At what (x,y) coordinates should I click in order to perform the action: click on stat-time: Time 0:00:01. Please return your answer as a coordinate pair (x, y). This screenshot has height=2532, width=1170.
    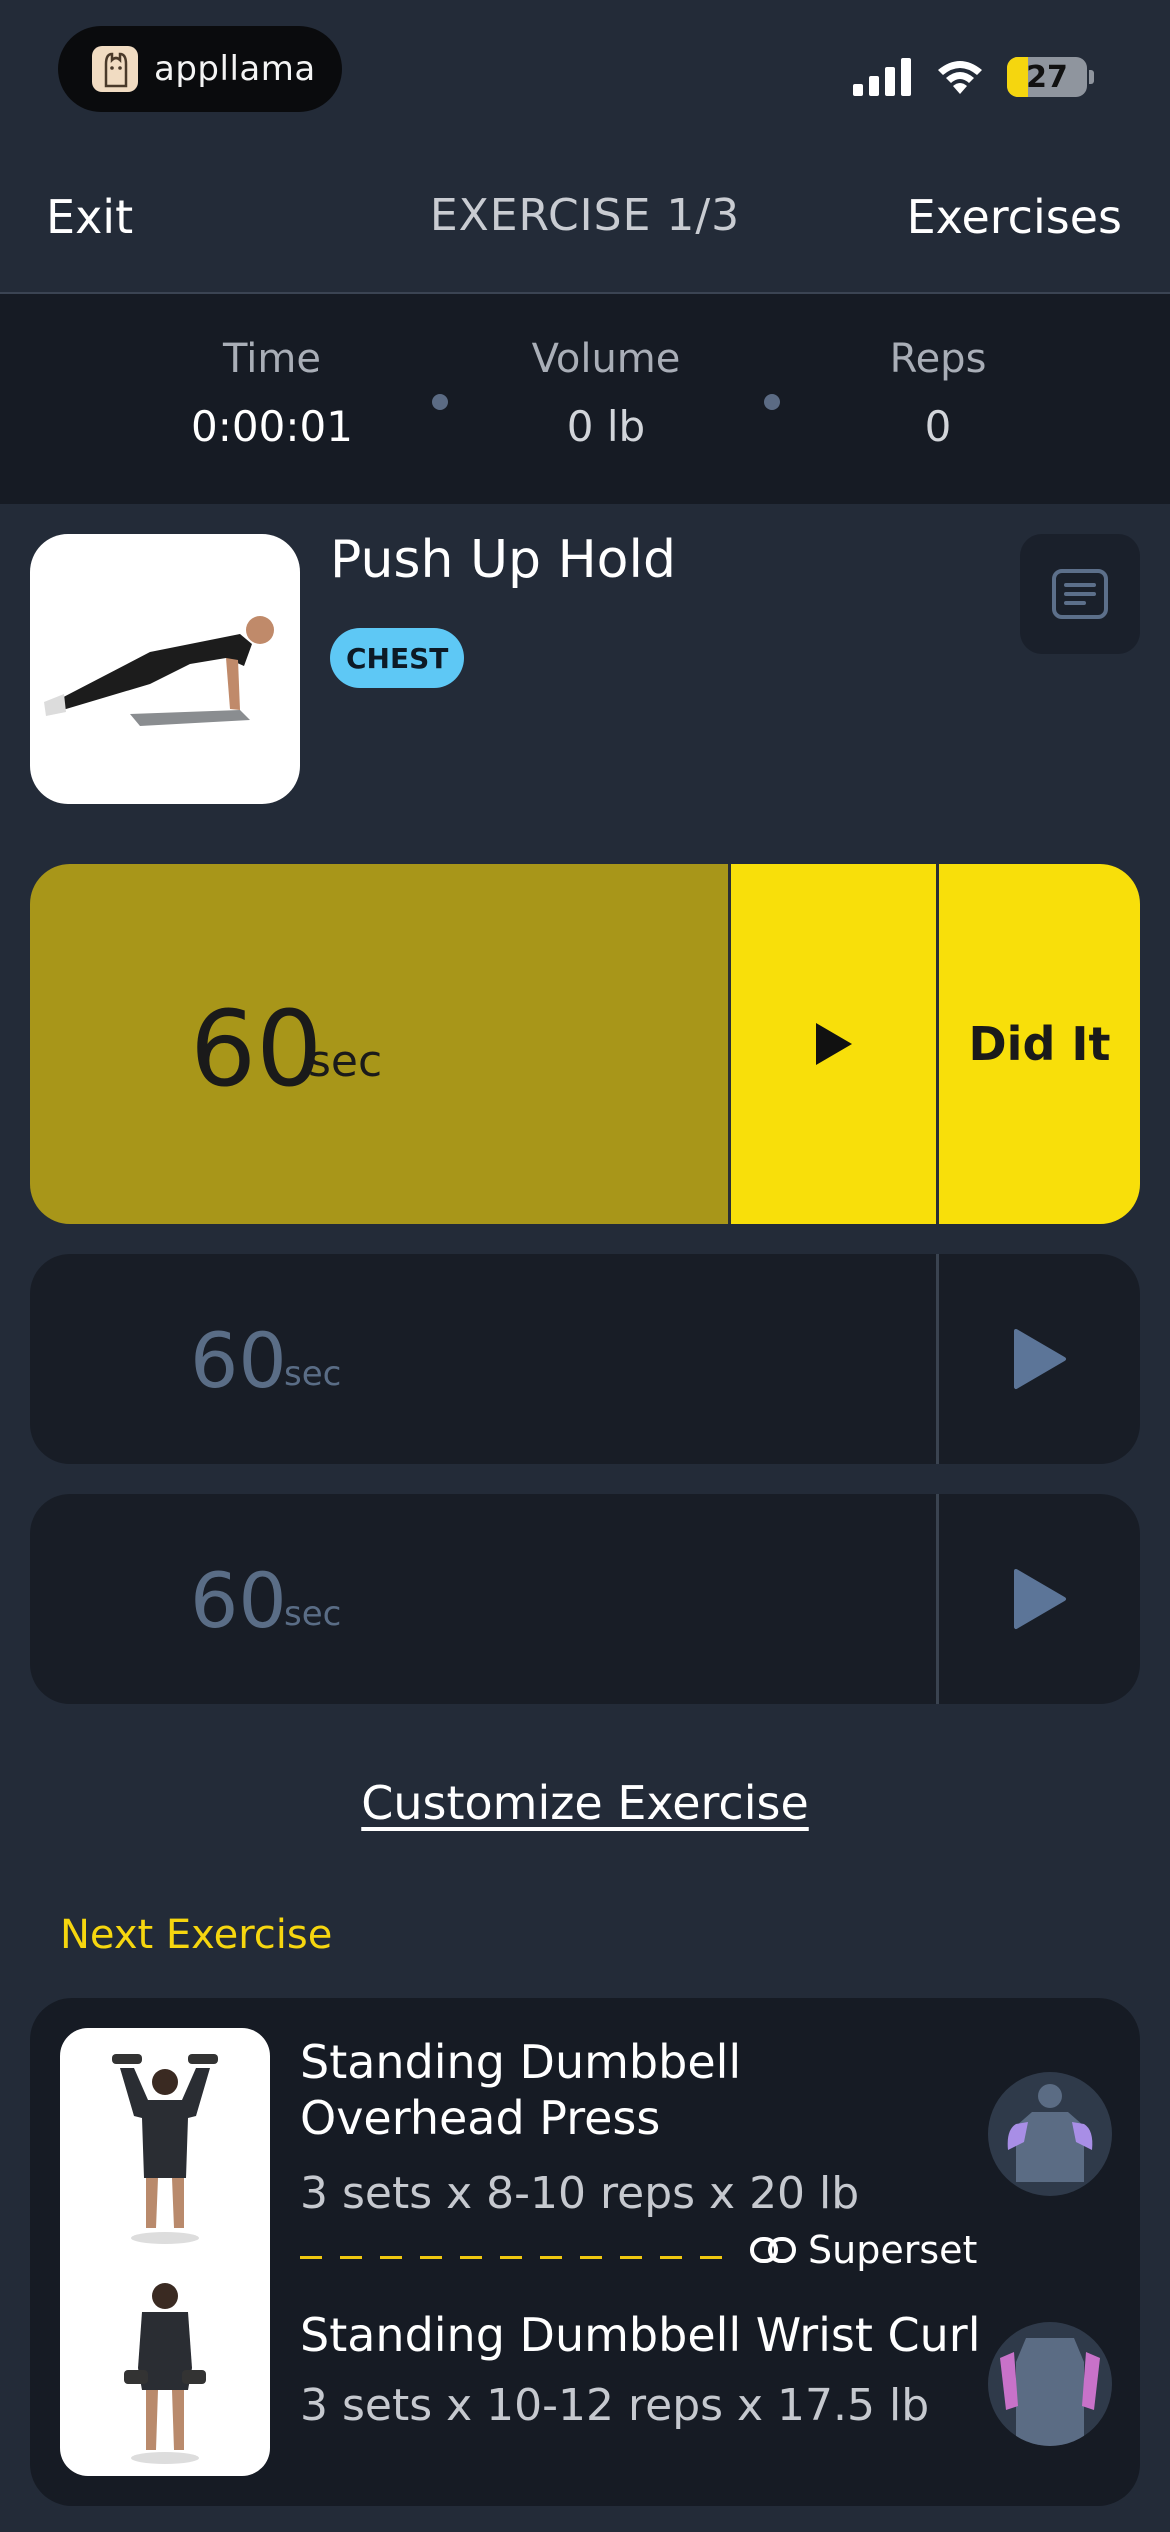
    Looking at the image, I should click on (272, 393).